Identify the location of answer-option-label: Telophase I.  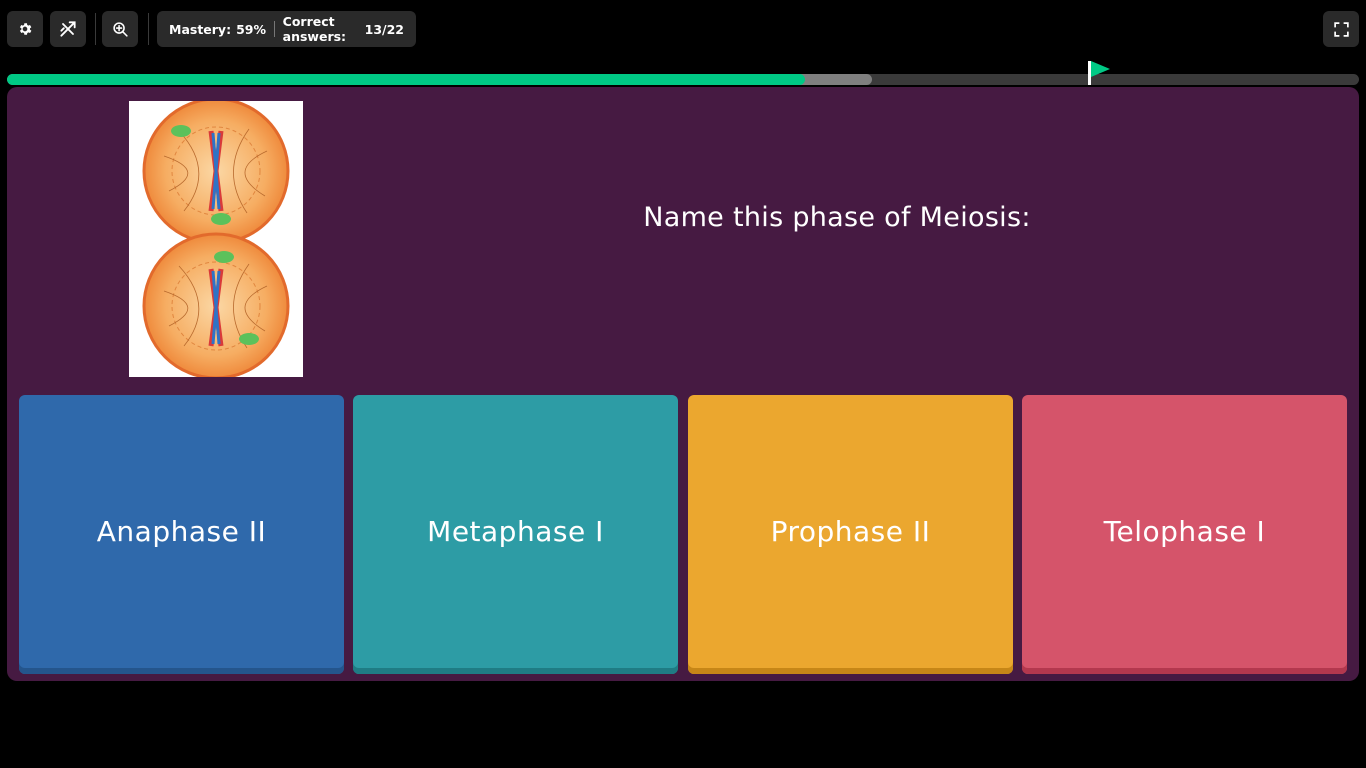
(1184, 531).